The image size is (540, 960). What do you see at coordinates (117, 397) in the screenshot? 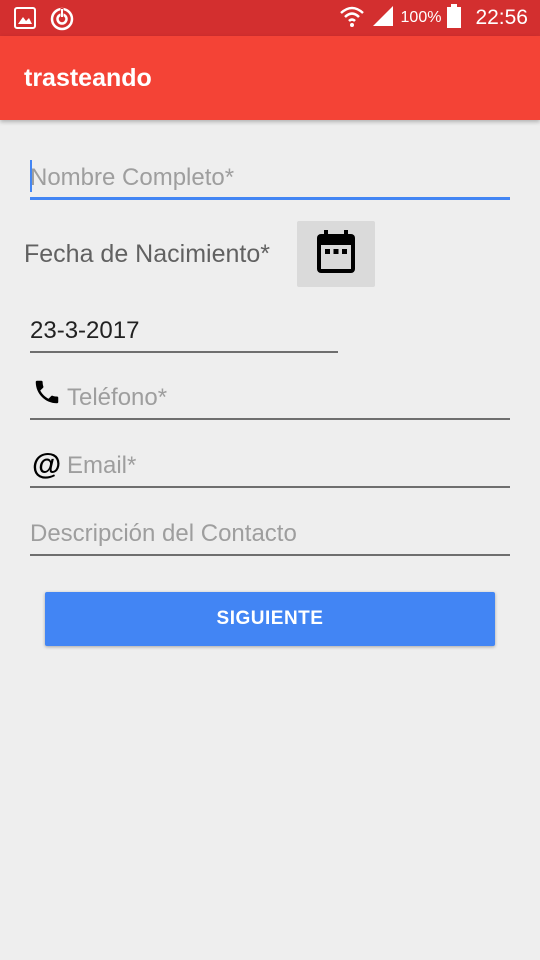
I see `telefono-placeholder: Teléfono*` at bounding box center [117, 397].